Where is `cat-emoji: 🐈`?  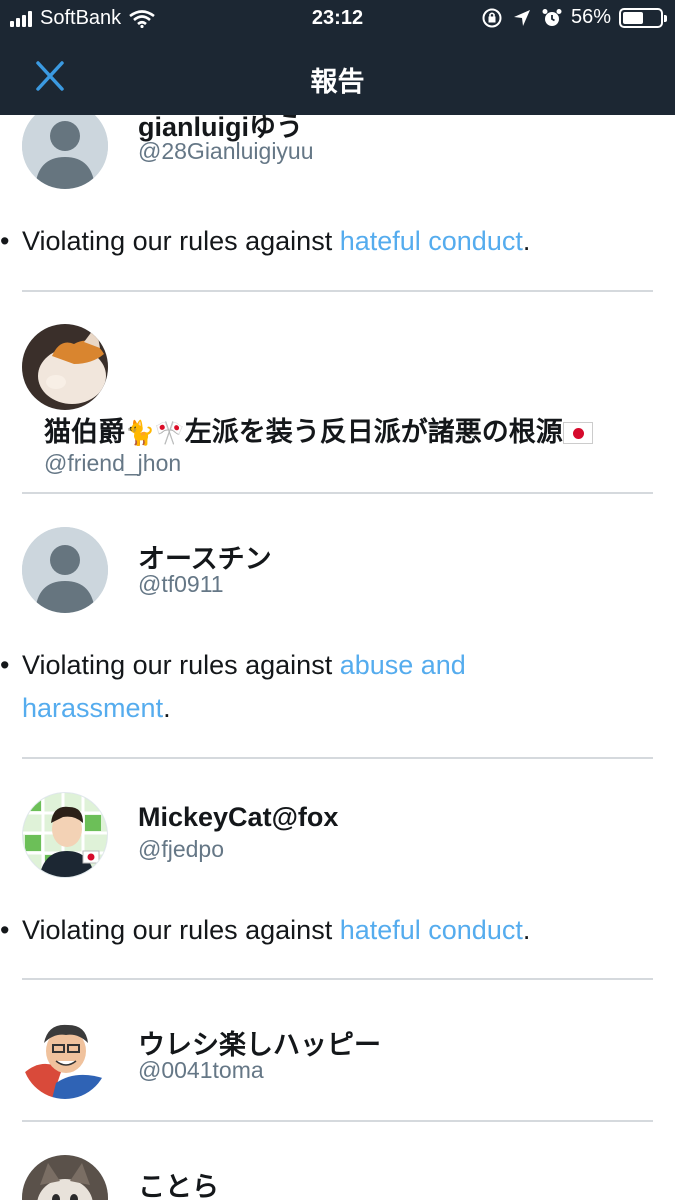 cat-emoji: 🐈 is located at coordinates (140, 433).